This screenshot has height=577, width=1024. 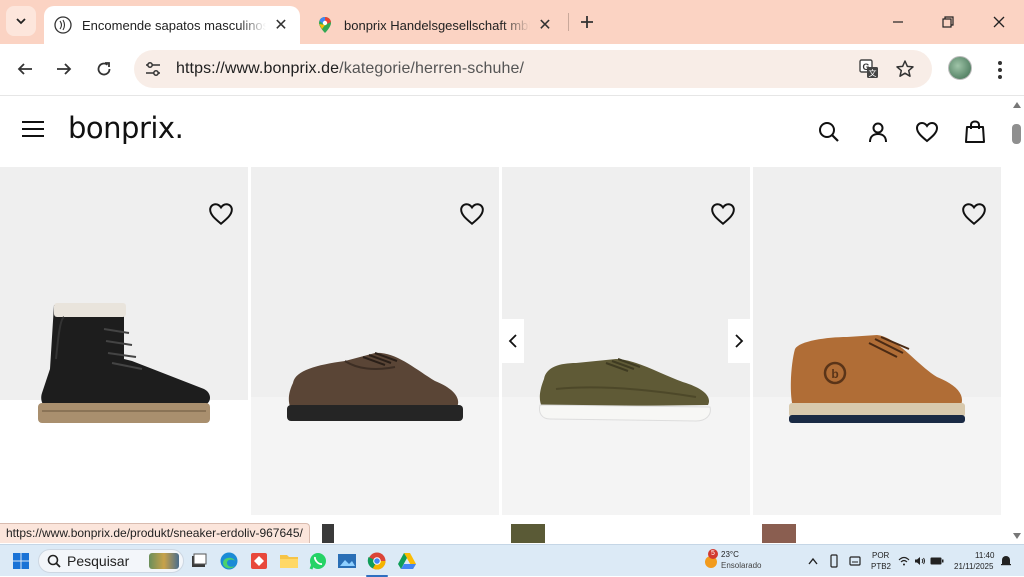 I want to click on chevron-left-icon, so click(x=512, y=341).